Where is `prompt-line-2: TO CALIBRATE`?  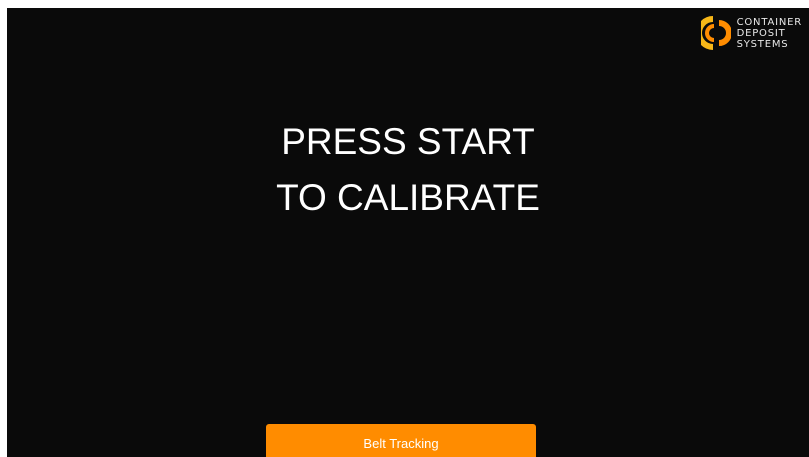
prompt-line-2: TO CALIBRATE is located at coordinates (408, 197).